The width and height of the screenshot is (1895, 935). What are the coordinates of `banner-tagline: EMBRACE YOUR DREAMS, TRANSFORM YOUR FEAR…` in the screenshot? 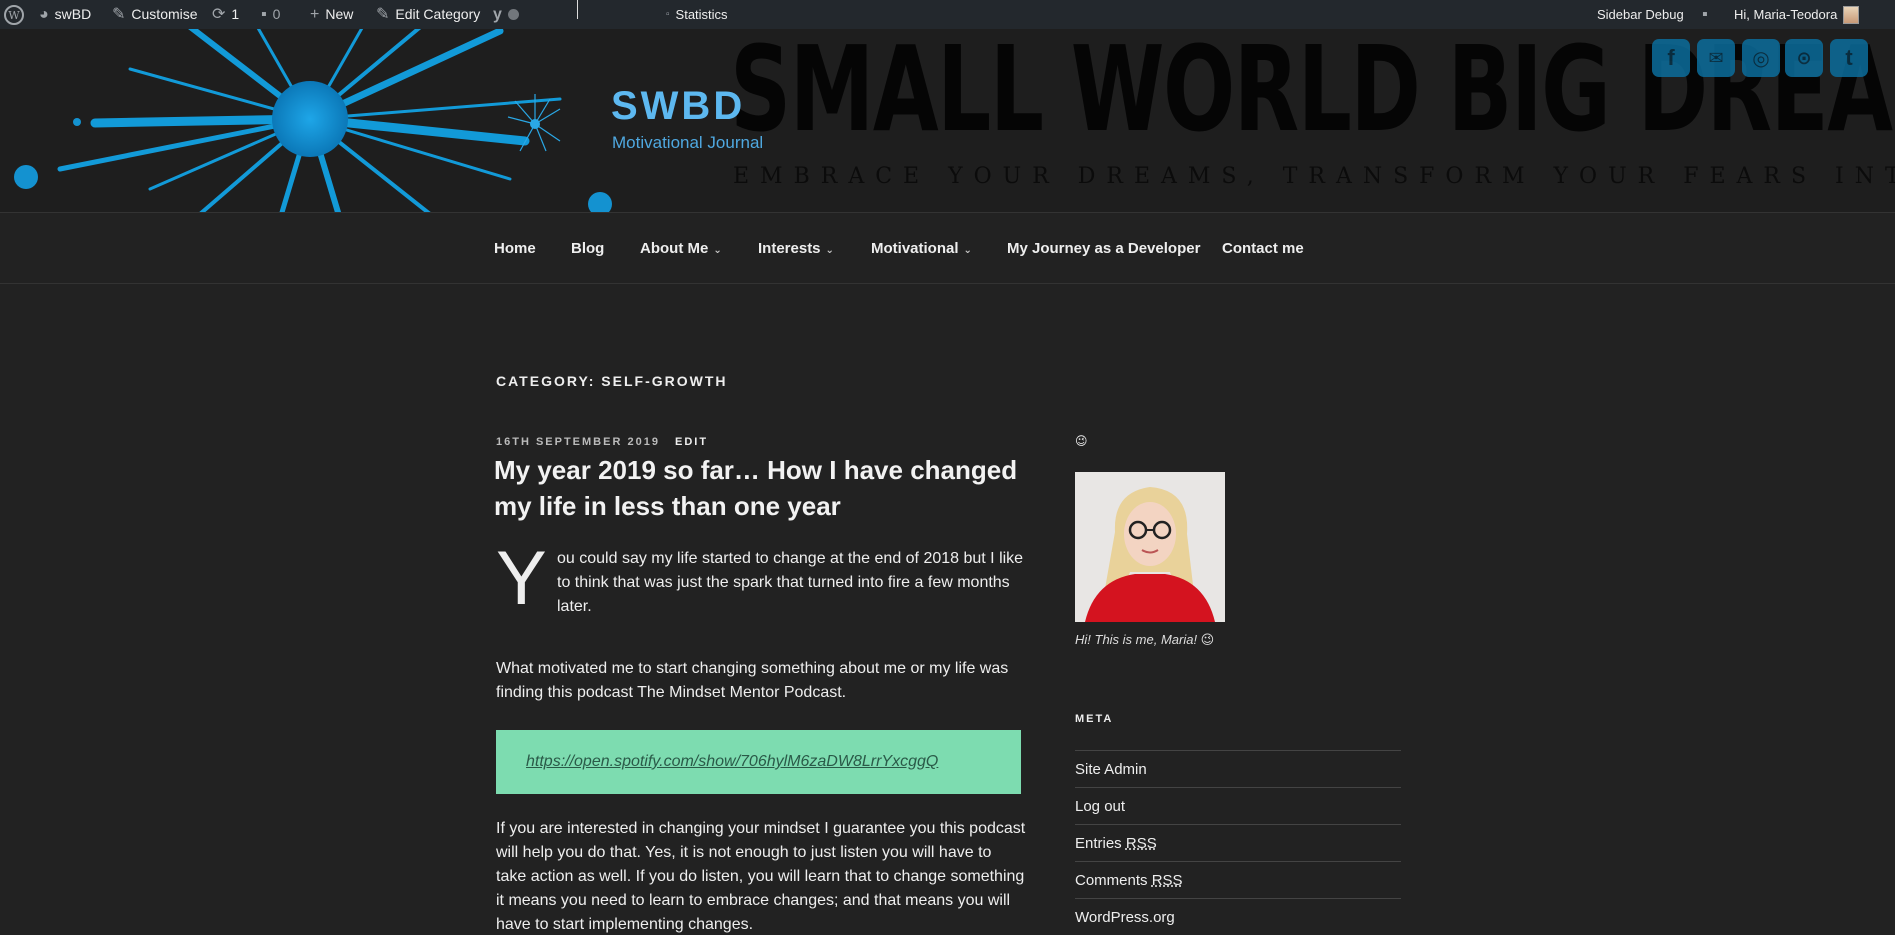 It's located at (1314, 176).